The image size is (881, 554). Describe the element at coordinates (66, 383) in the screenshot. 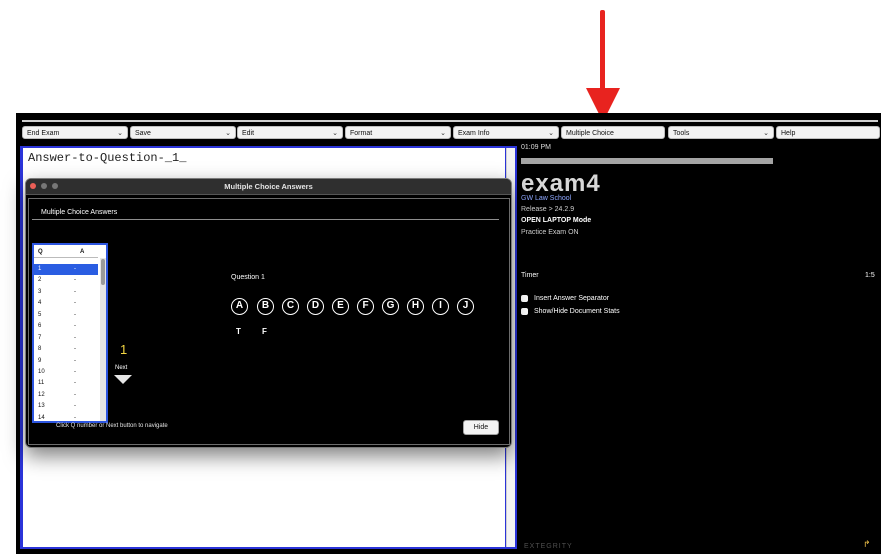

I see `table-row: 11 -` at that location.